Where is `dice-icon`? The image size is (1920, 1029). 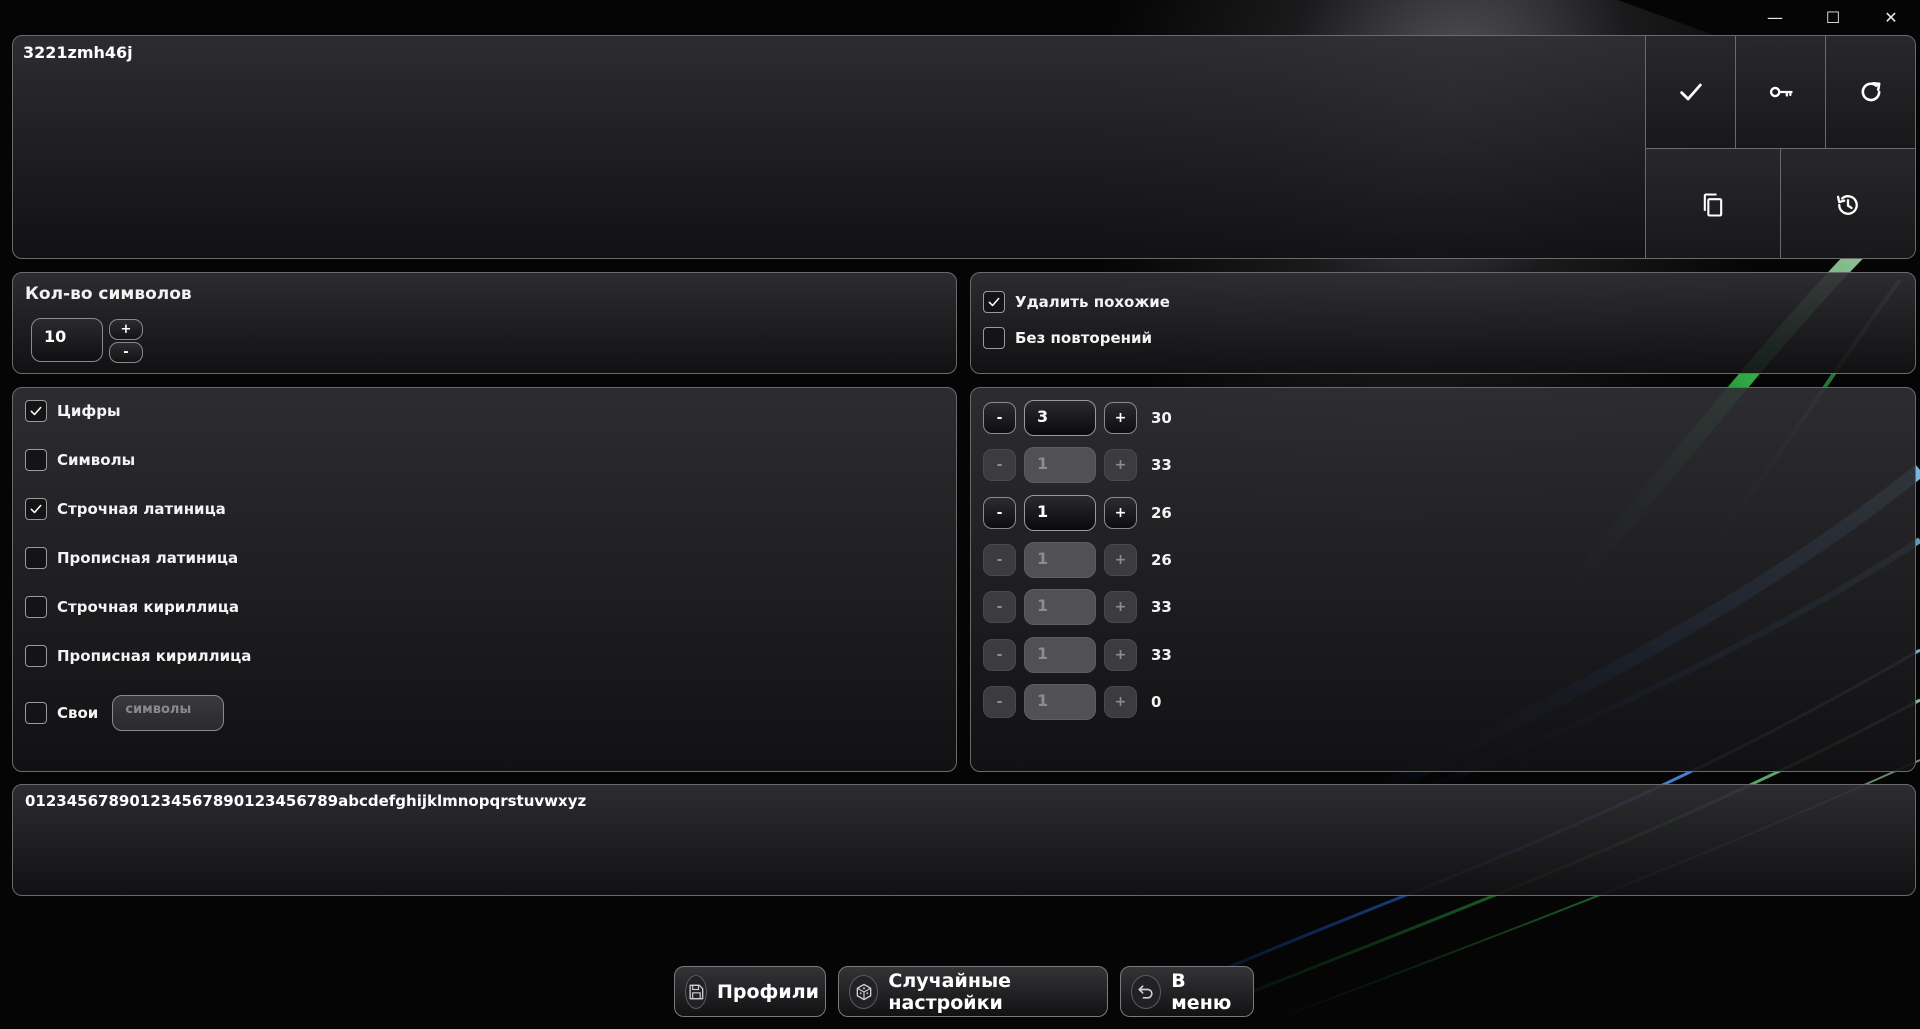 dice-icon is located at coordinates (864, 991).